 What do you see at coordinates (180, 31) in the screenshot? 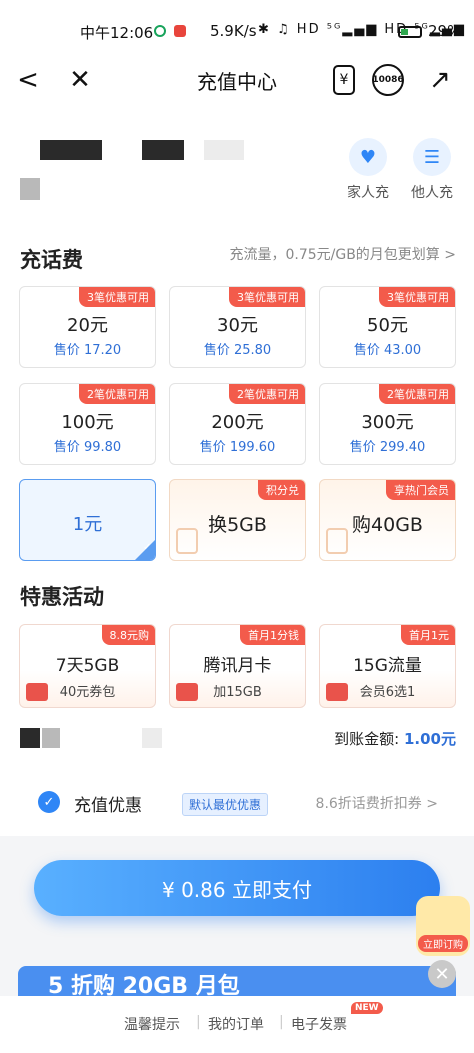
I see `notification-icon` at bounding box center [180, 31].